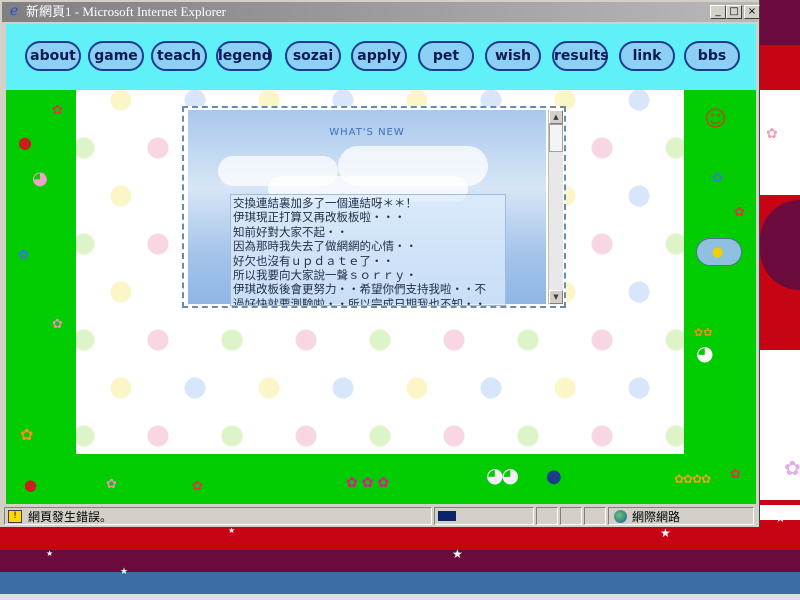 The height and width of the screenshot is (600, 800). What do you see at coordinates (319, 217) in the screenshot?
I see `news-line: 伊琪現正打算又再改板板啦・・・` at bounding box center [319, 217].